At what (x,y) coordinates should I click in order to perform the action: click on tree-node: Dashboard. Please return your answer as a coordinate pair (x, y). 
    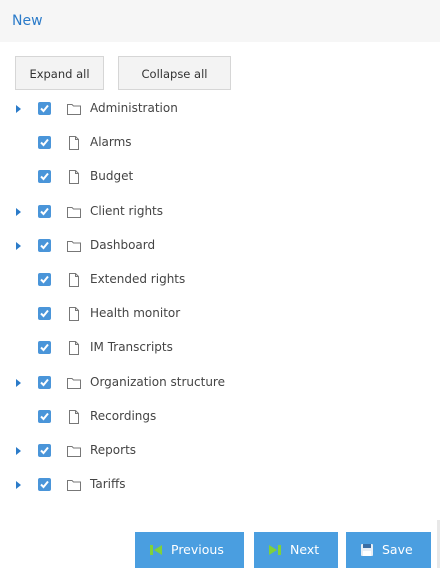
    Looking at the image, I should click on (150, 246).